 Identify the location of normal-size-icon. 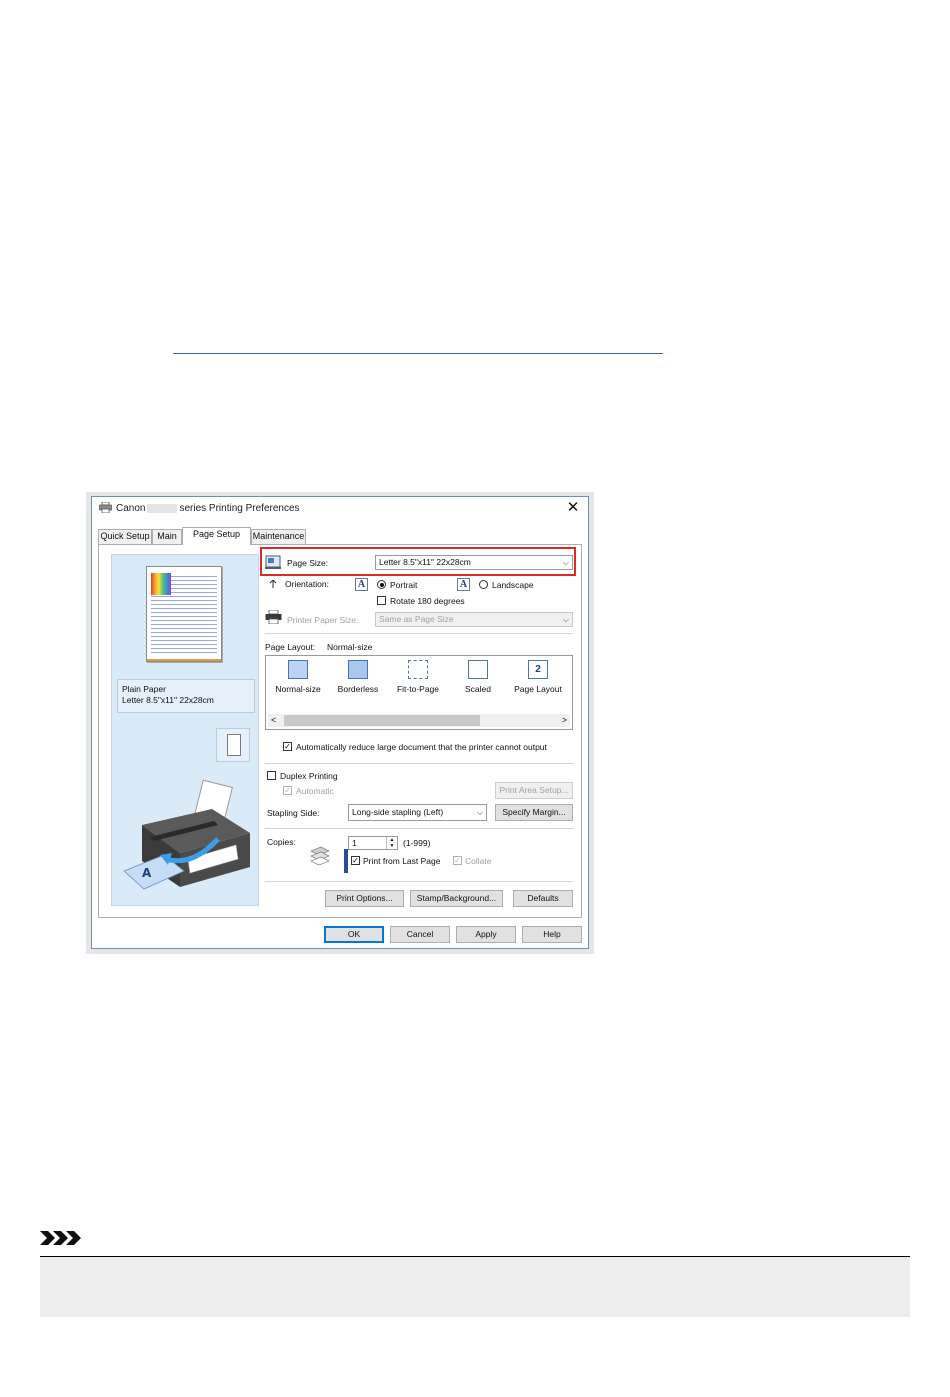
(298, 669).